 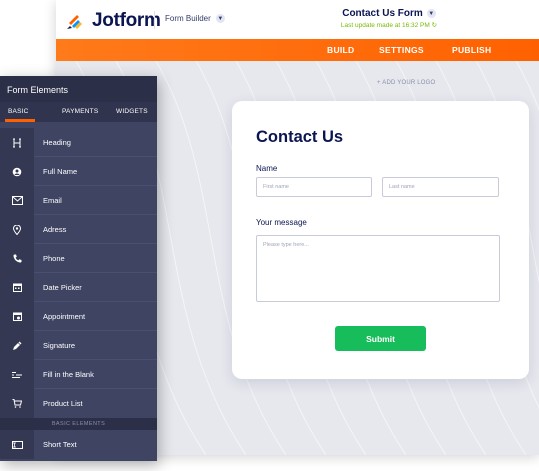 I want to click on location-pin-icon, so click(x=17, y=229).